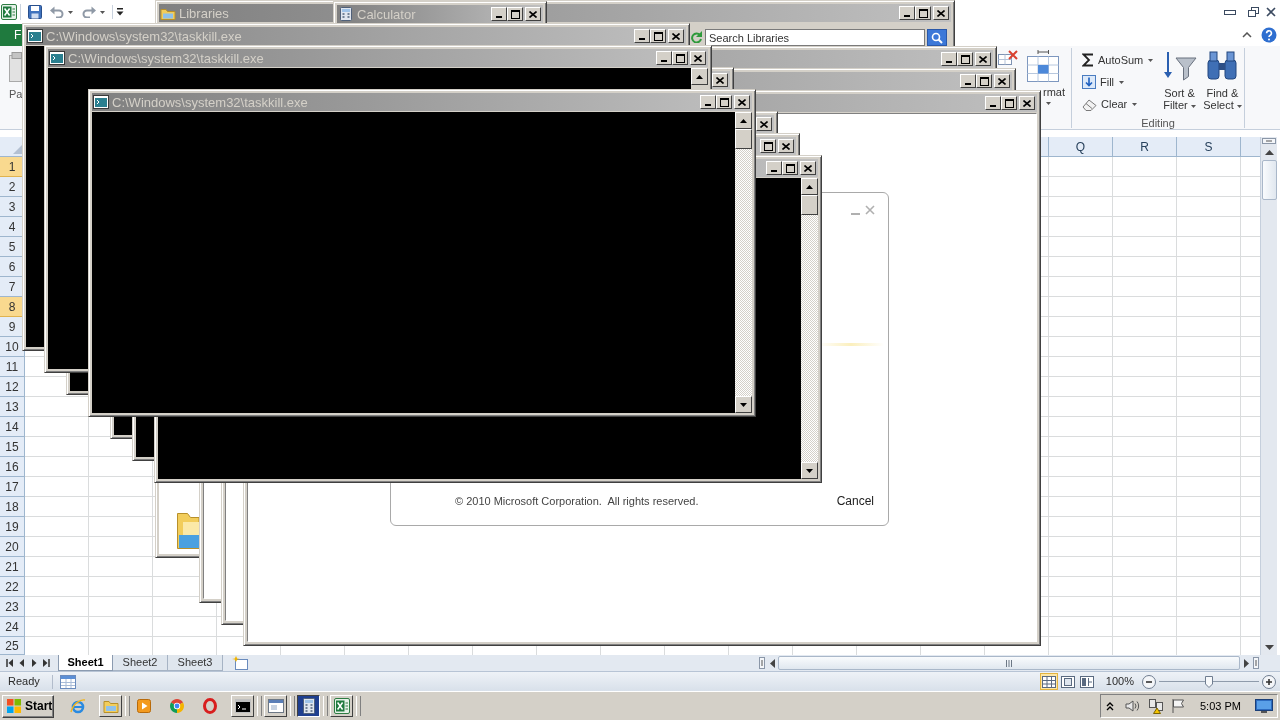  I want to click on zoom-out-button, so click(1149, 681).